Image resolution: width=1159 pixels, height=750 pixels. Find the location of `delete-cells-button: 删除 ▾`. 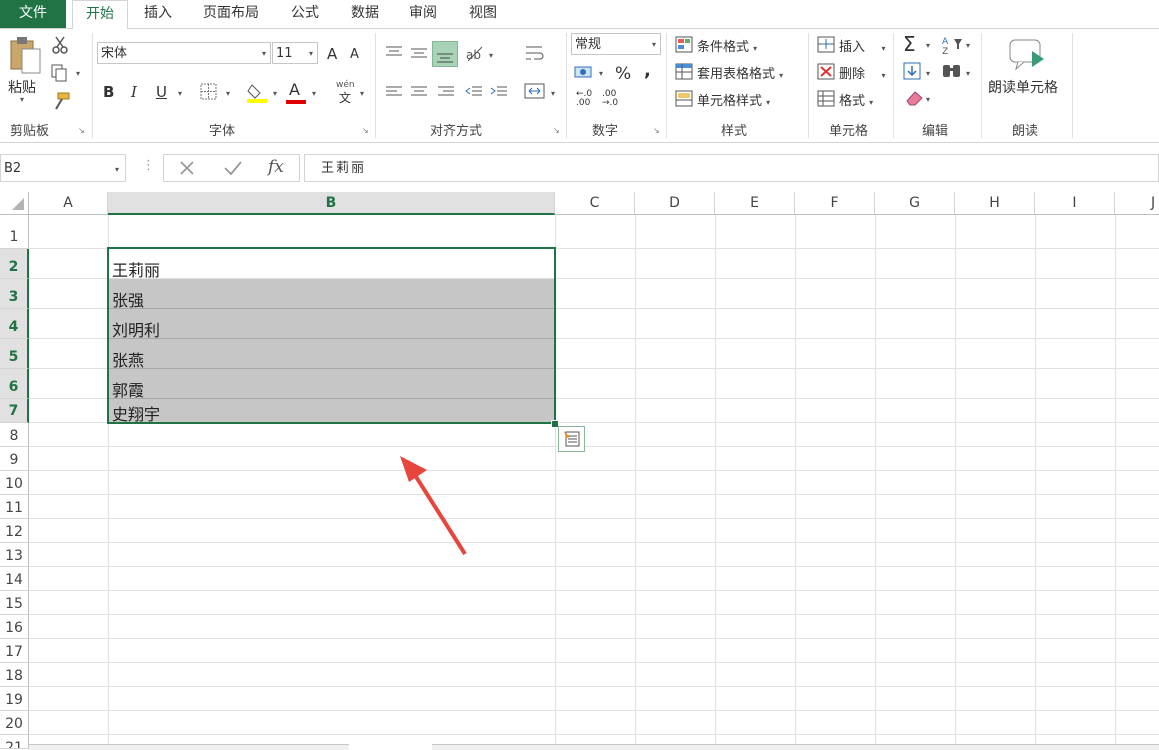

delete-cells-button: 删除 ▾ is located at coordinates (862, 72).